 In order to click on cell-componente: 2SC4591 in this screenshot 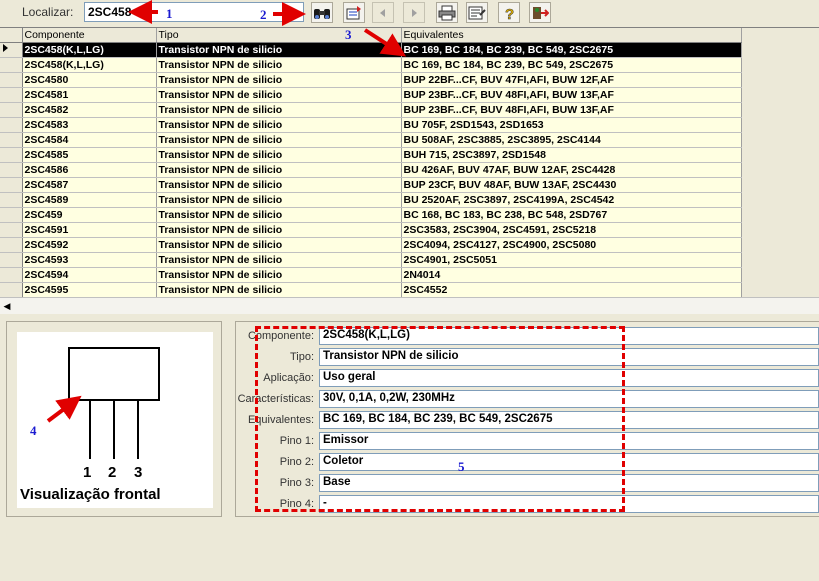, I will do `click(89, 230)`.